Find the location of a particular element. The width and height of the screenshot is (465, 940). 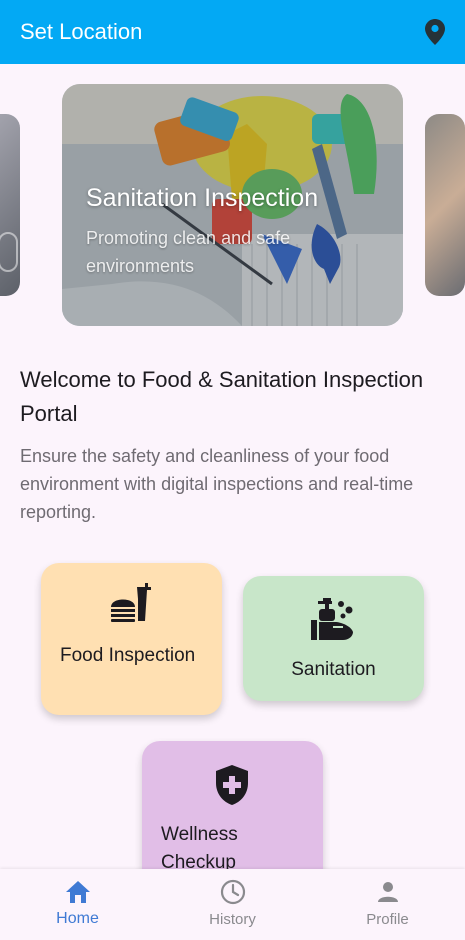

nav-history-label: History is located at coordinates (232, 919).